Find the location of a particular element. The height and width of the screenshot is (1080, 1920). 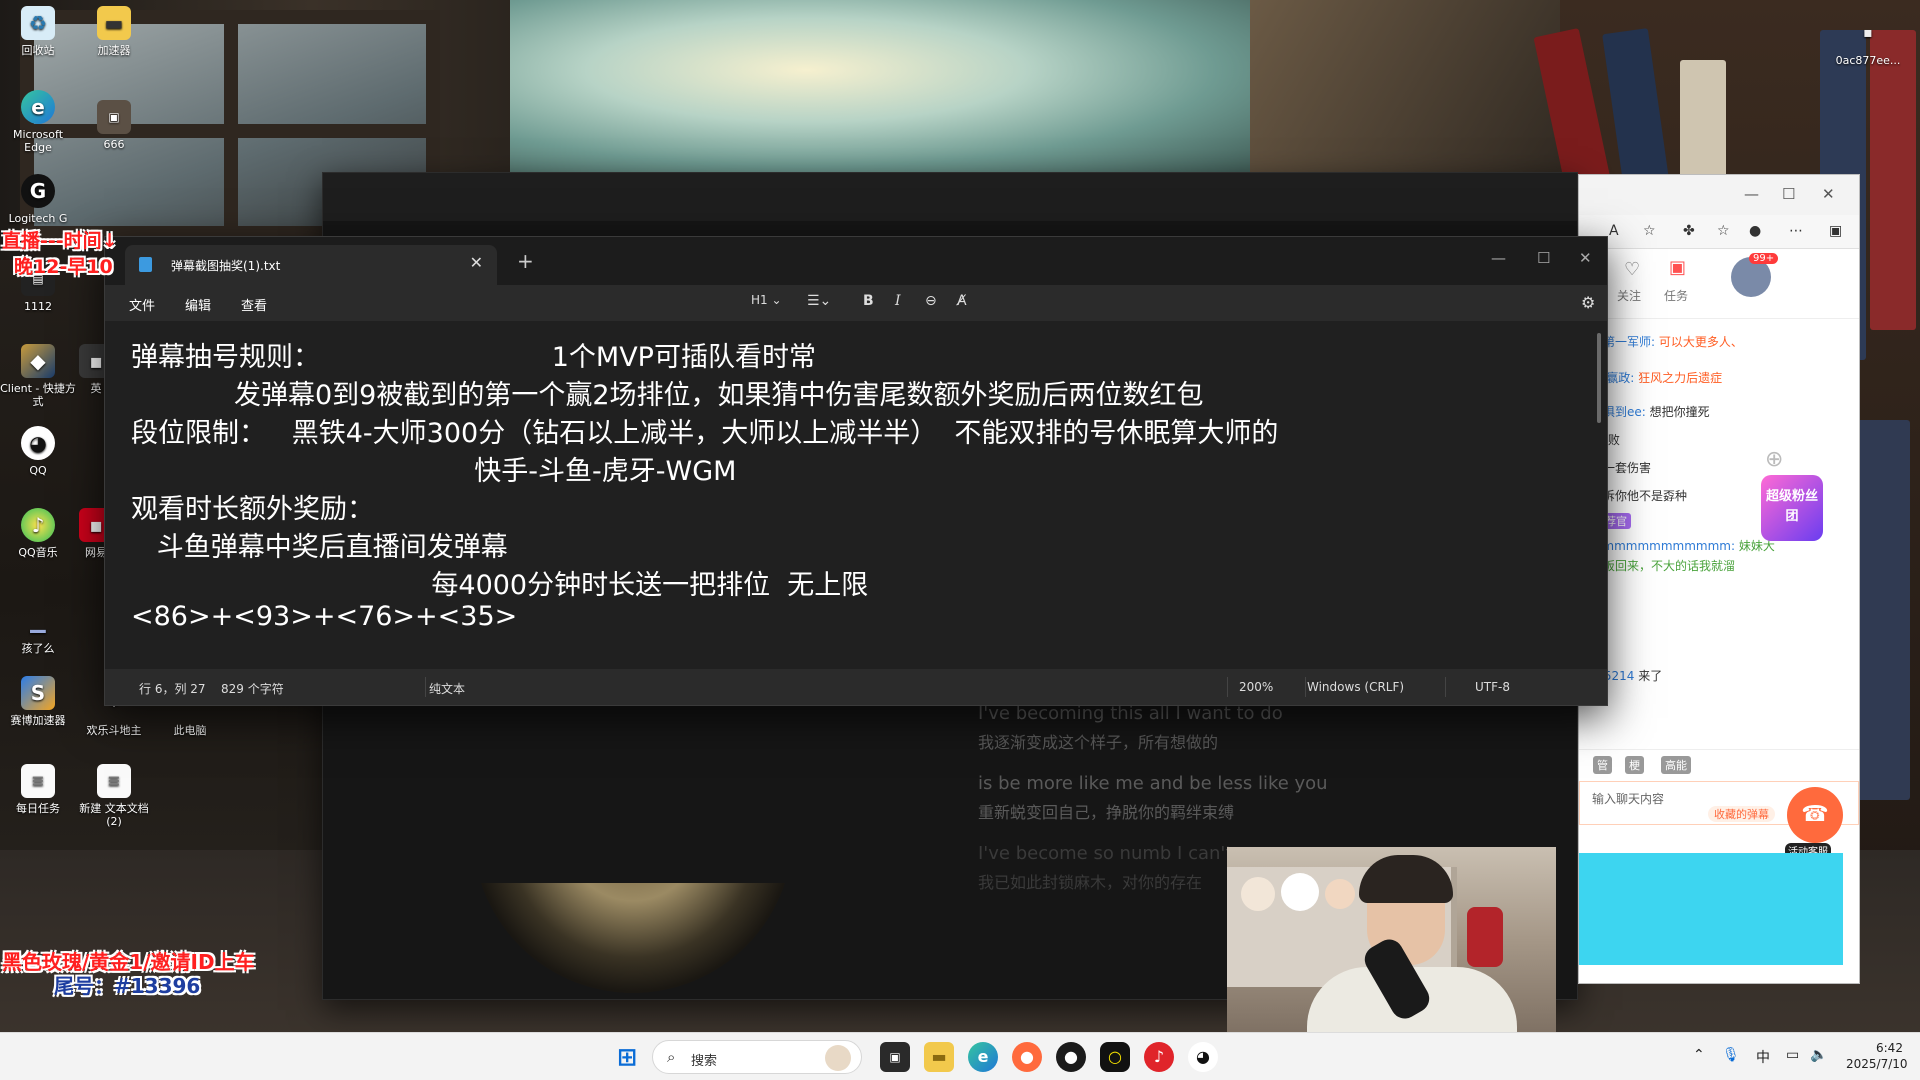

wallpaper-wood is located at coordinates (1410, 90).